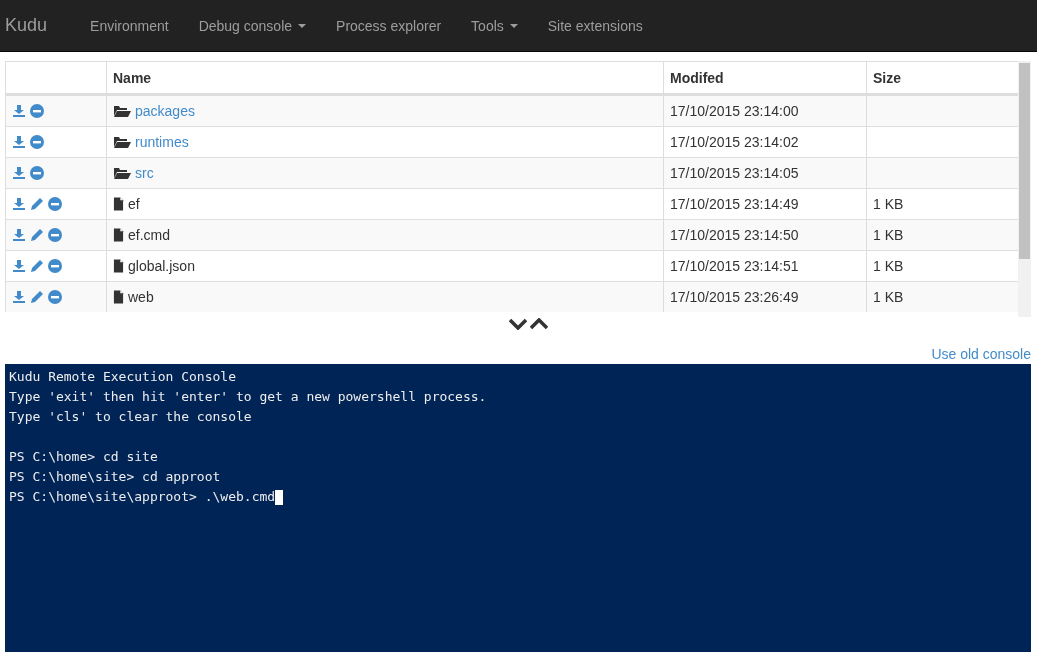  I want to click on nav-link: Debug console, so click(252, 25).